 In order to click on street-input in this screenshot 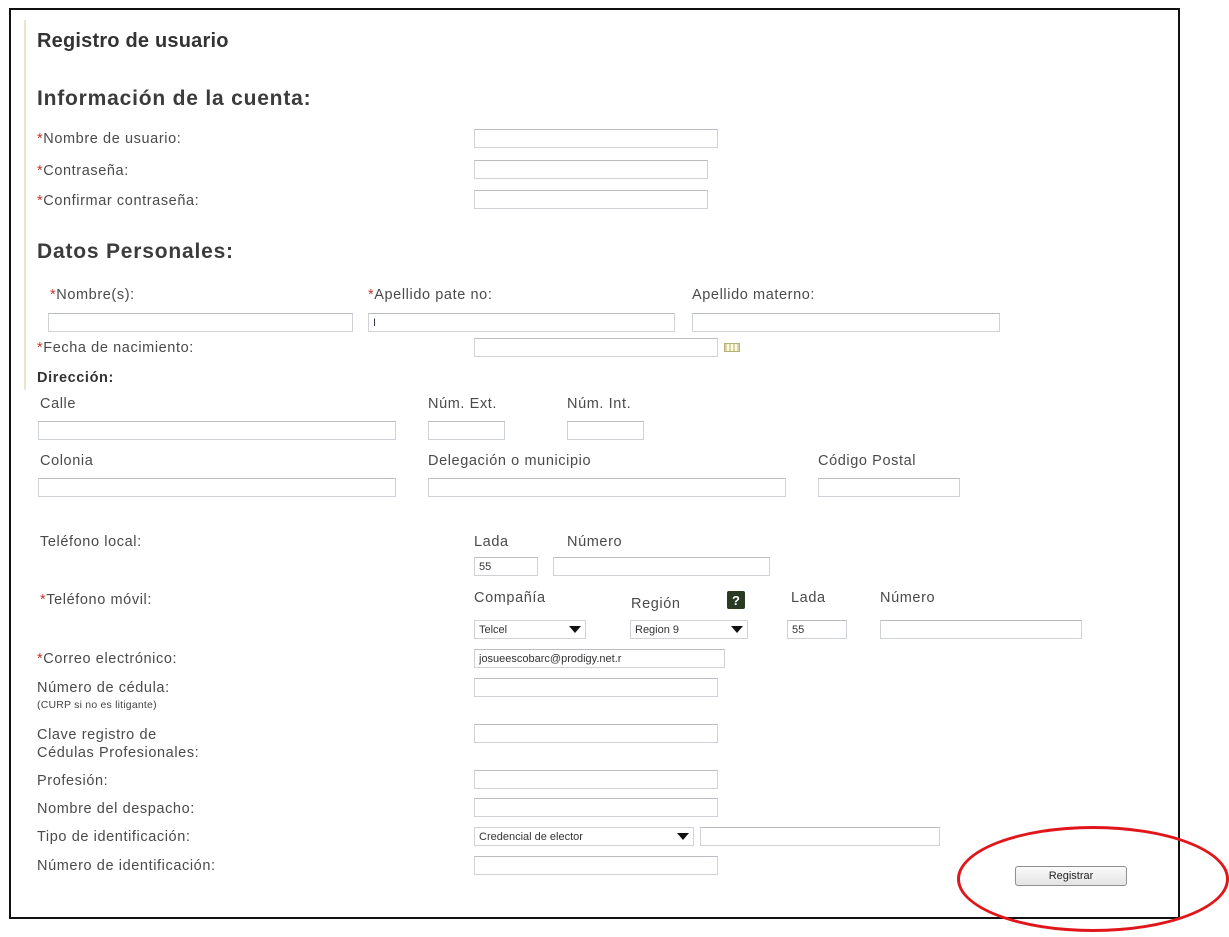, I will do `click(217, 430)`.